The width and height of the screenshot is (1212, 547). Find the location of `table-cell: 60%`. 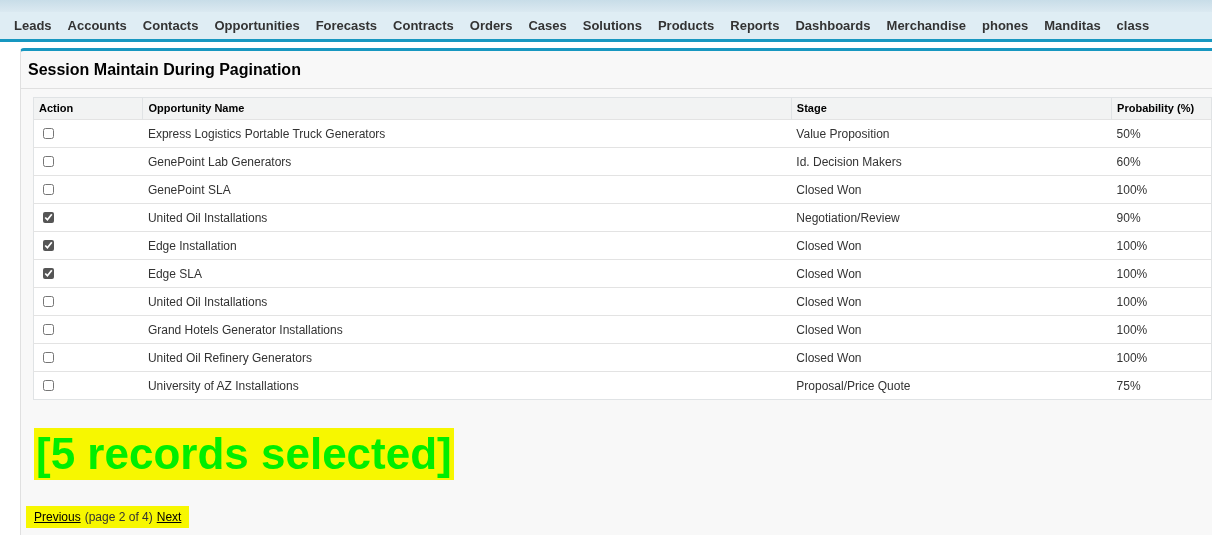

table-cell: 60% is located at coordinates (1161, 161).